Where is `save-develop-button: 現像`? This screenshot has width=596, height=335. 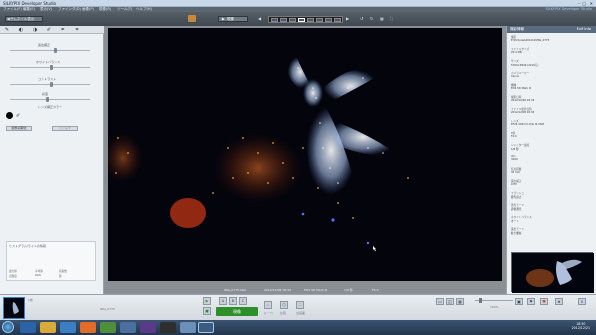 save-develop-button: 現像 is located at coordinates (237, 311).